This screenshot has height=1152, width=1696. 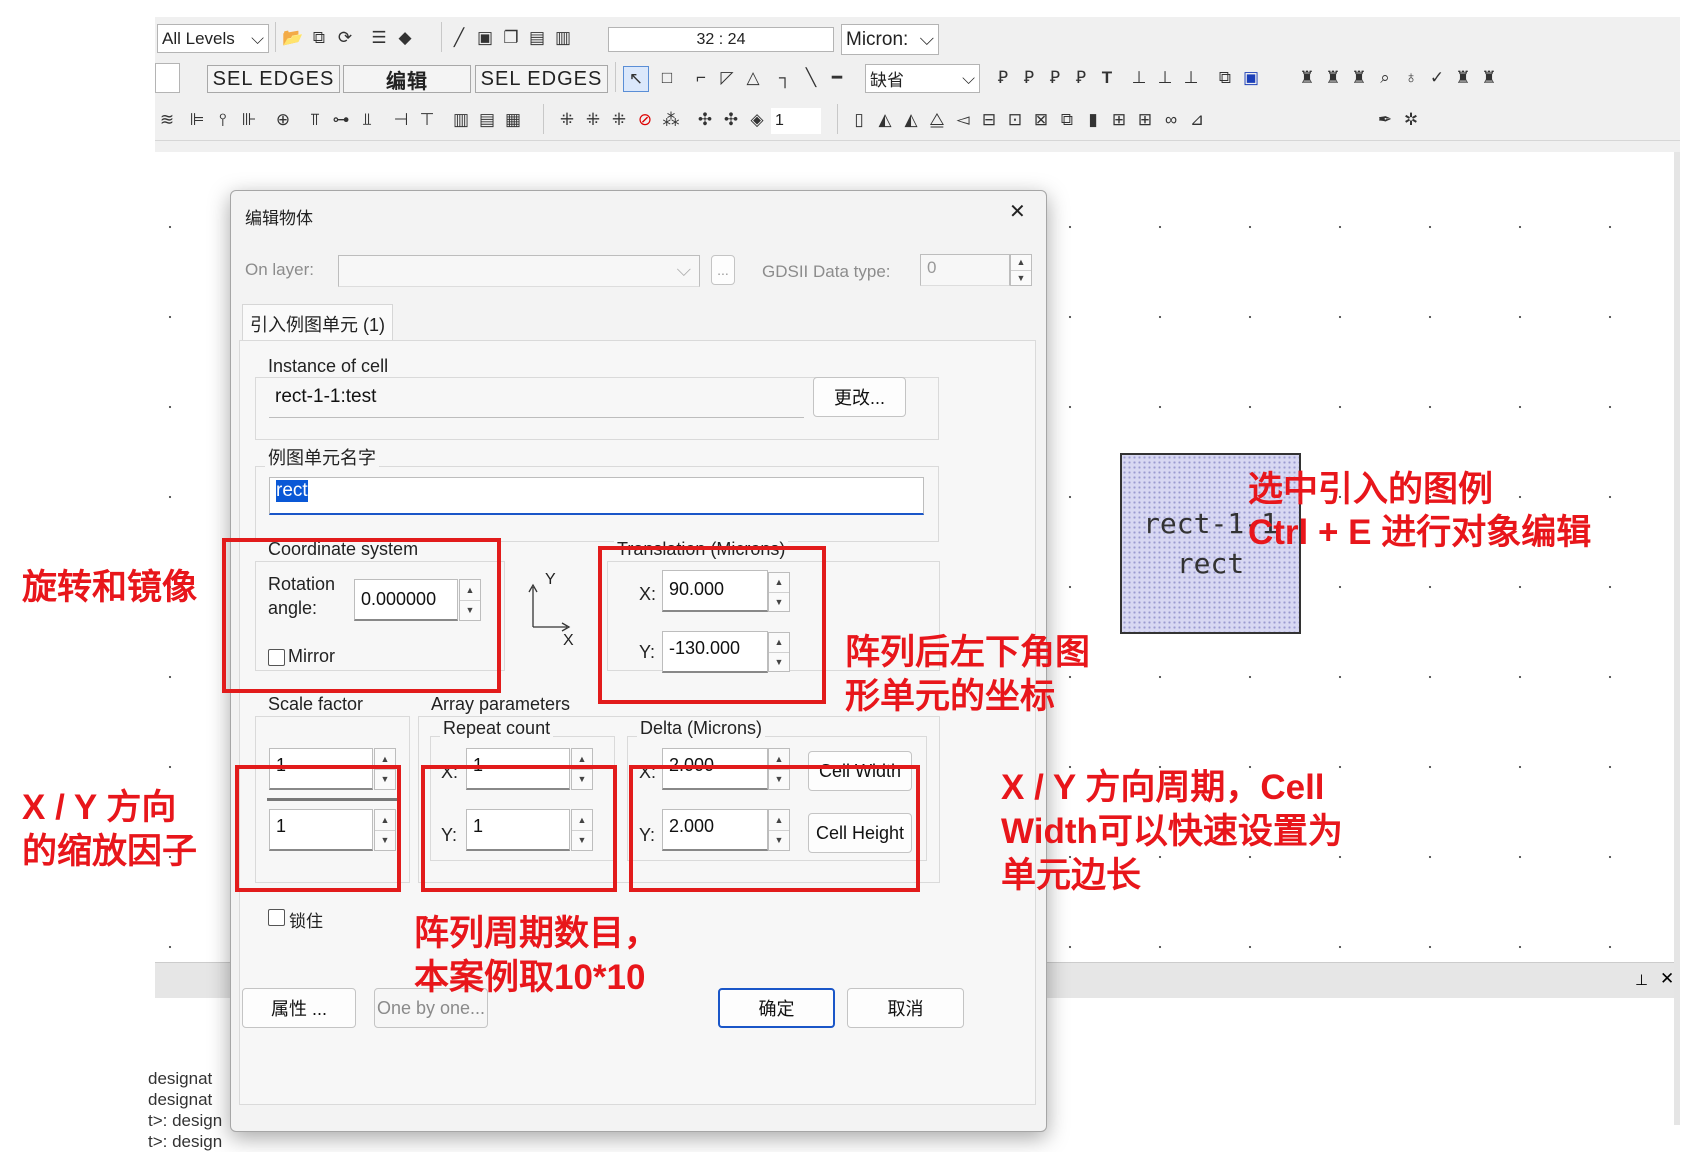 I want to click on align-bottom-icon: ⫫, so click(x=367, y=120).